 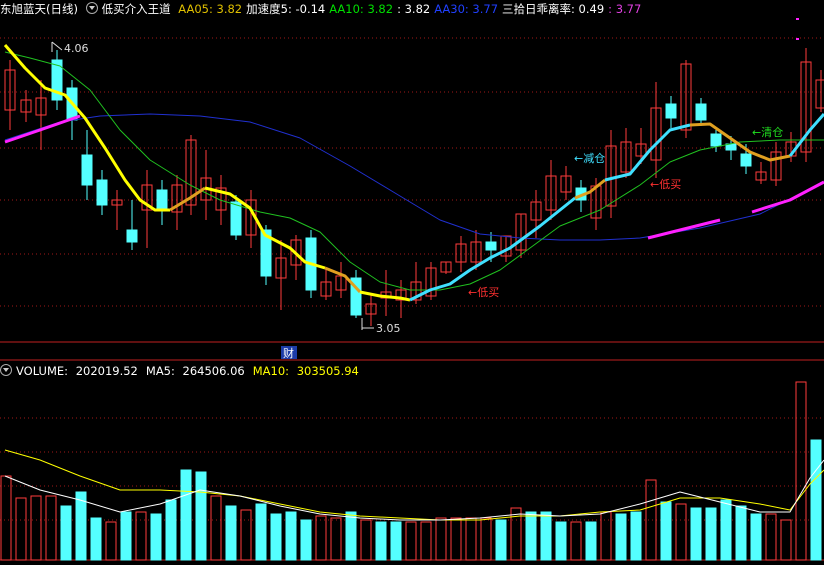 I want to click on clear-label: ←清仓, so click(x=767, y=132).